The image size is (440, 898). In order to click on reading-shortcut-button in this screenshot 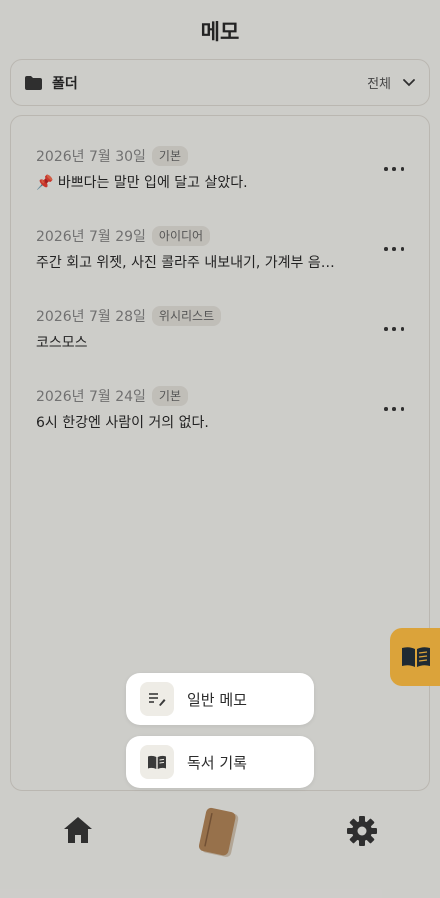, I will do `click(415, 657)`.